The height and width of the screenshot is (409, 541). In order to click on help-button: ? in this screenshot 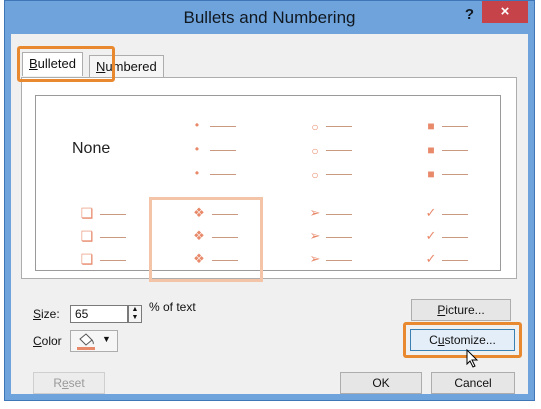, I will do `click(469, 14)`.